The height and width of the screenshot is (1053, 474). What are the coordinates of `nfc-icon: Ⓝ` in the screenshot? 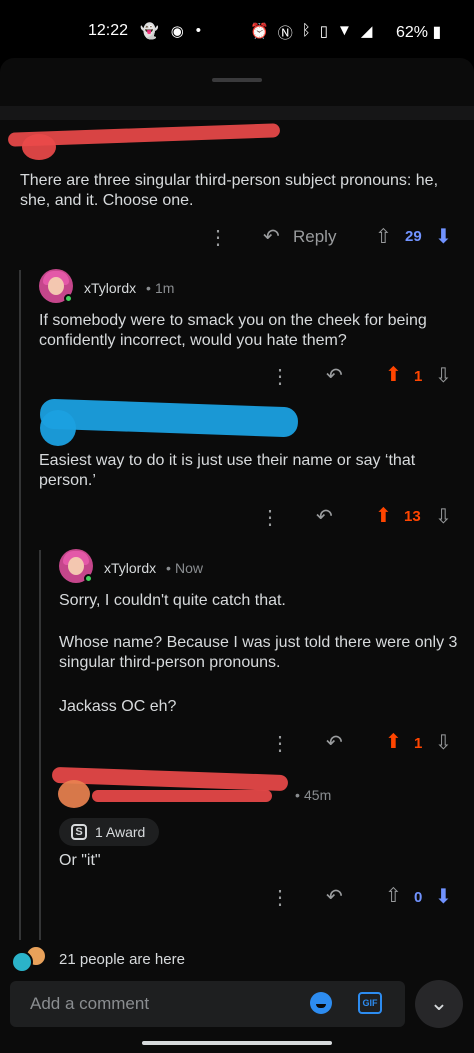 It's located at (285, 33).